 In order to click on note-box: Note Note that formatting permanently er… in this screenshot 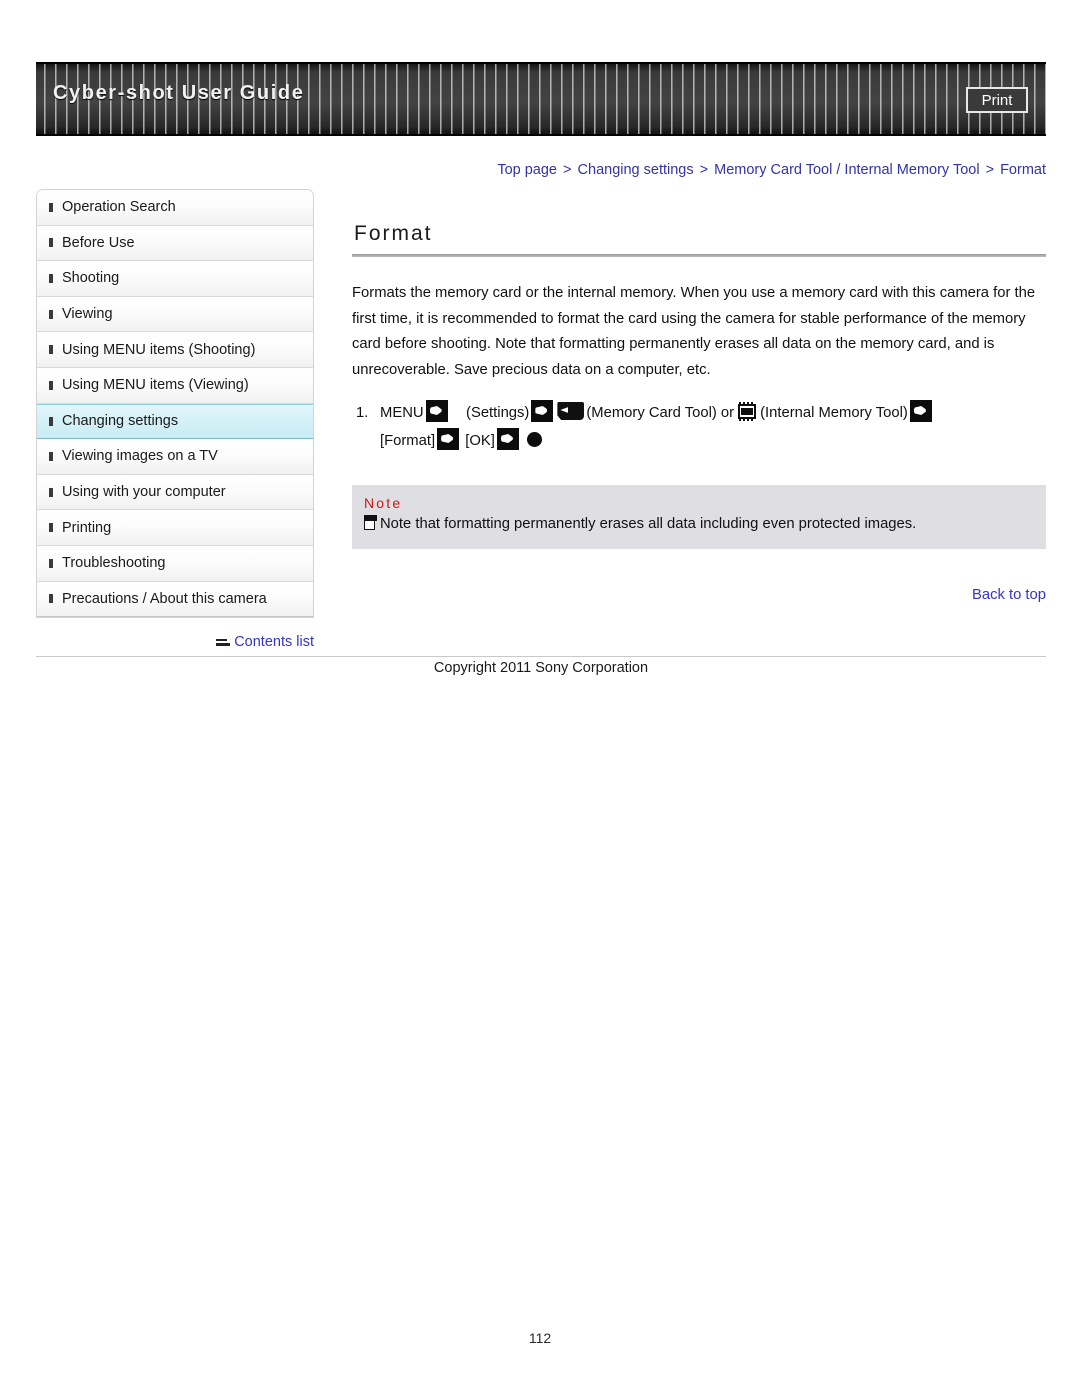, I will do `click(699, 517)`.